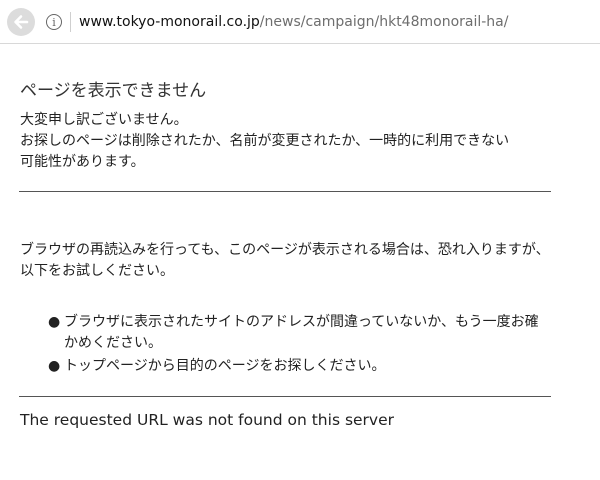  I want to click on divider-bottom, so click(285, 396).